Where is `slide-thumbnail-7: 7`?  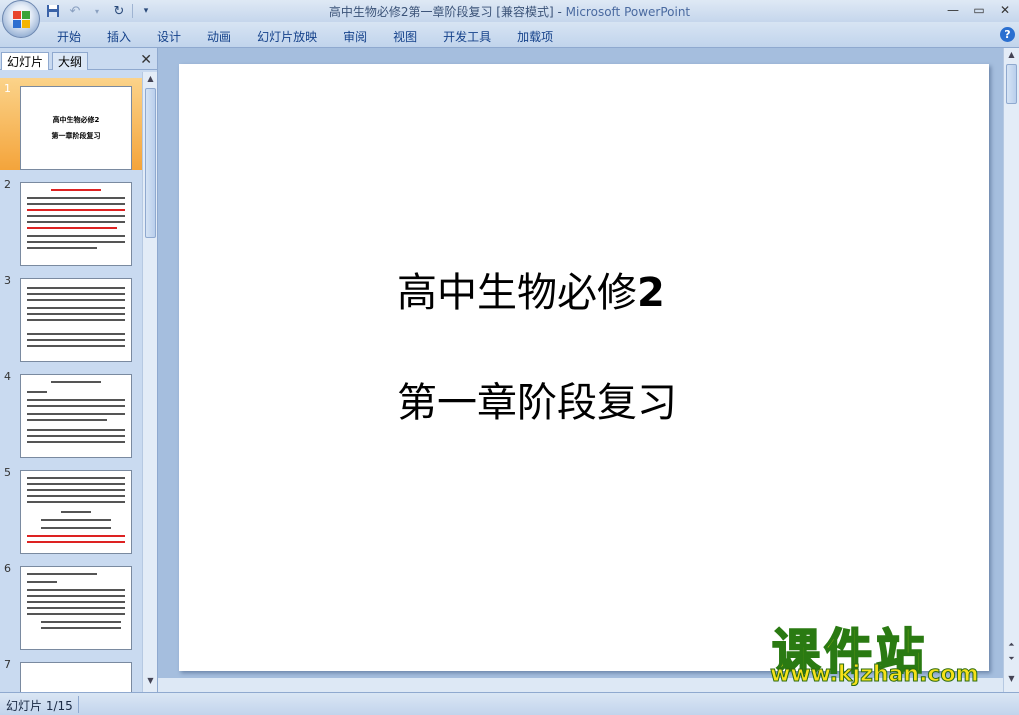
slide-thumbnail-7: 7 is located at coordinates (71, 673).